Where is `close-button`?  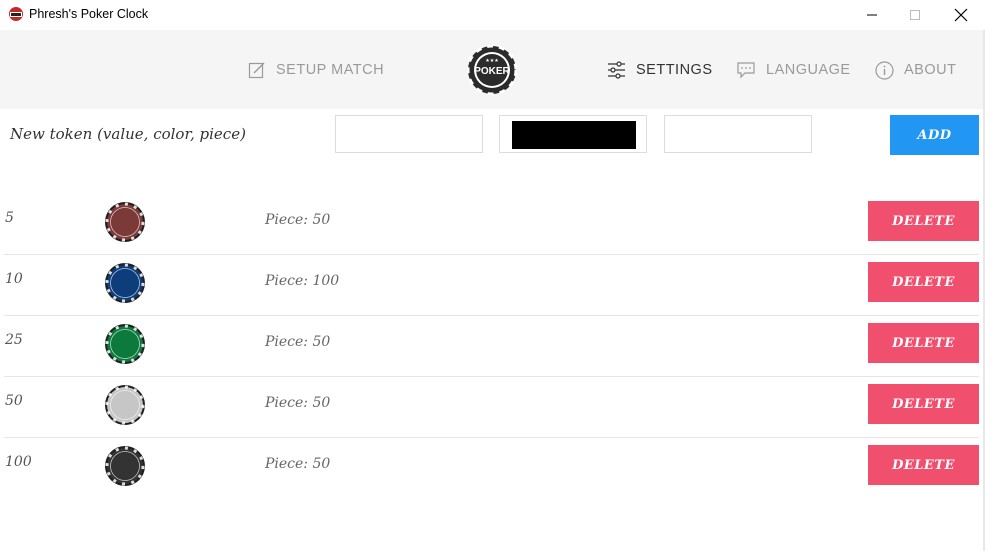
close-button is located at coordinates (961, 15).